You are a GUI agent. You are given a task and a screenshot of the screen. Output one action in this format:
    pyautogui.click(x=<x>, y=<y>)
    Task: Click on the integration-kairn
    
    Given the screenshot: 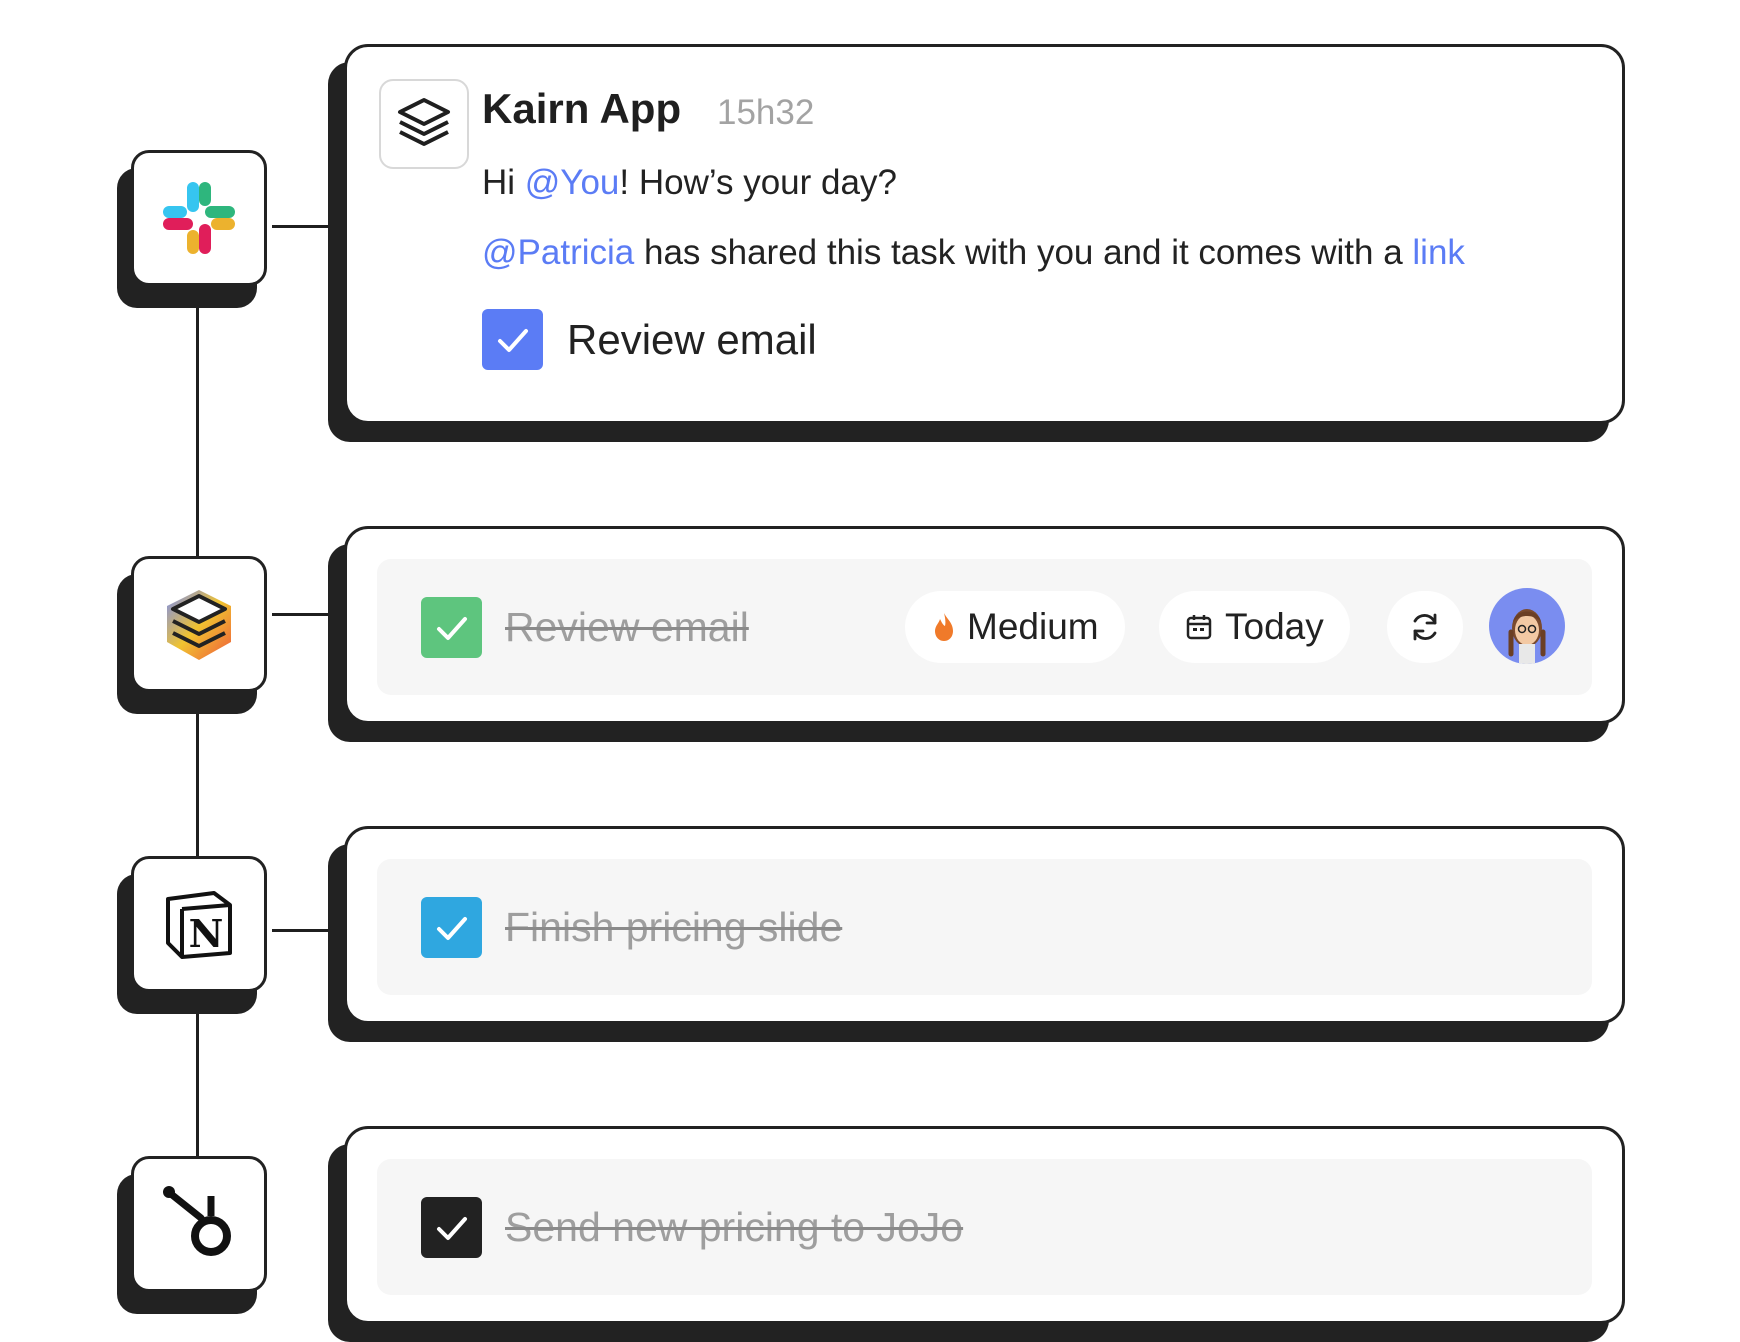 What is the action you would take?
    pyautogui.click(x=194, y=635)
    